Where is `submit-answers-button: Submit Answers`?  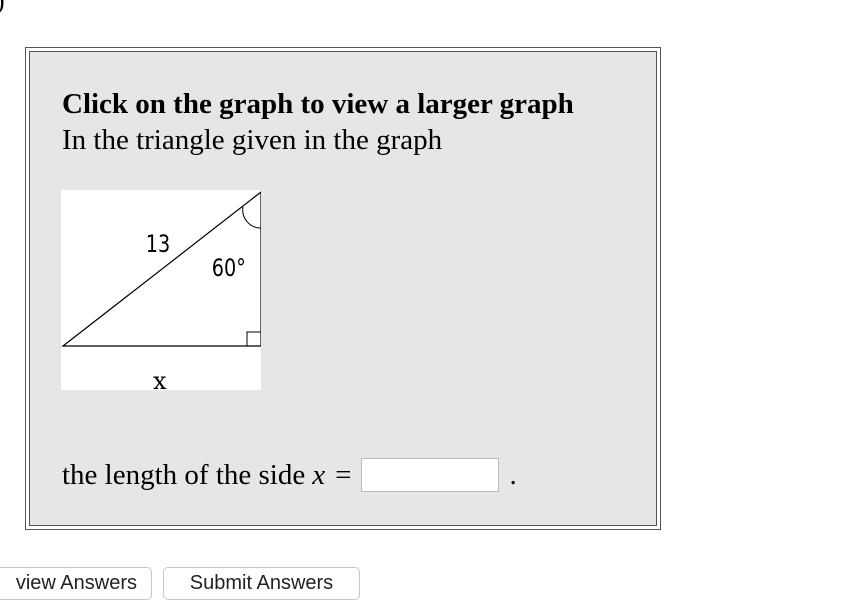 submit-answers-button: Submit Answers is located at coordinates (261, 583).